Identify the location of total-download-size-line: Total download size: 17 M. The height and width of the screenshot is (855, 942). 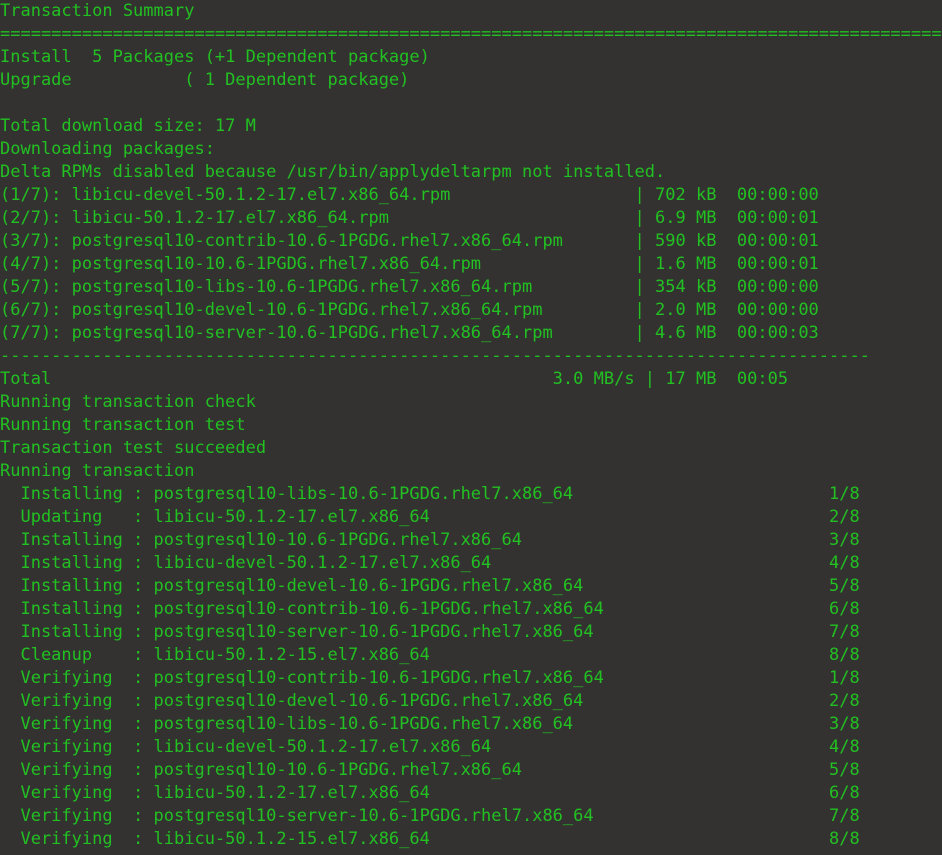
(128, 126).